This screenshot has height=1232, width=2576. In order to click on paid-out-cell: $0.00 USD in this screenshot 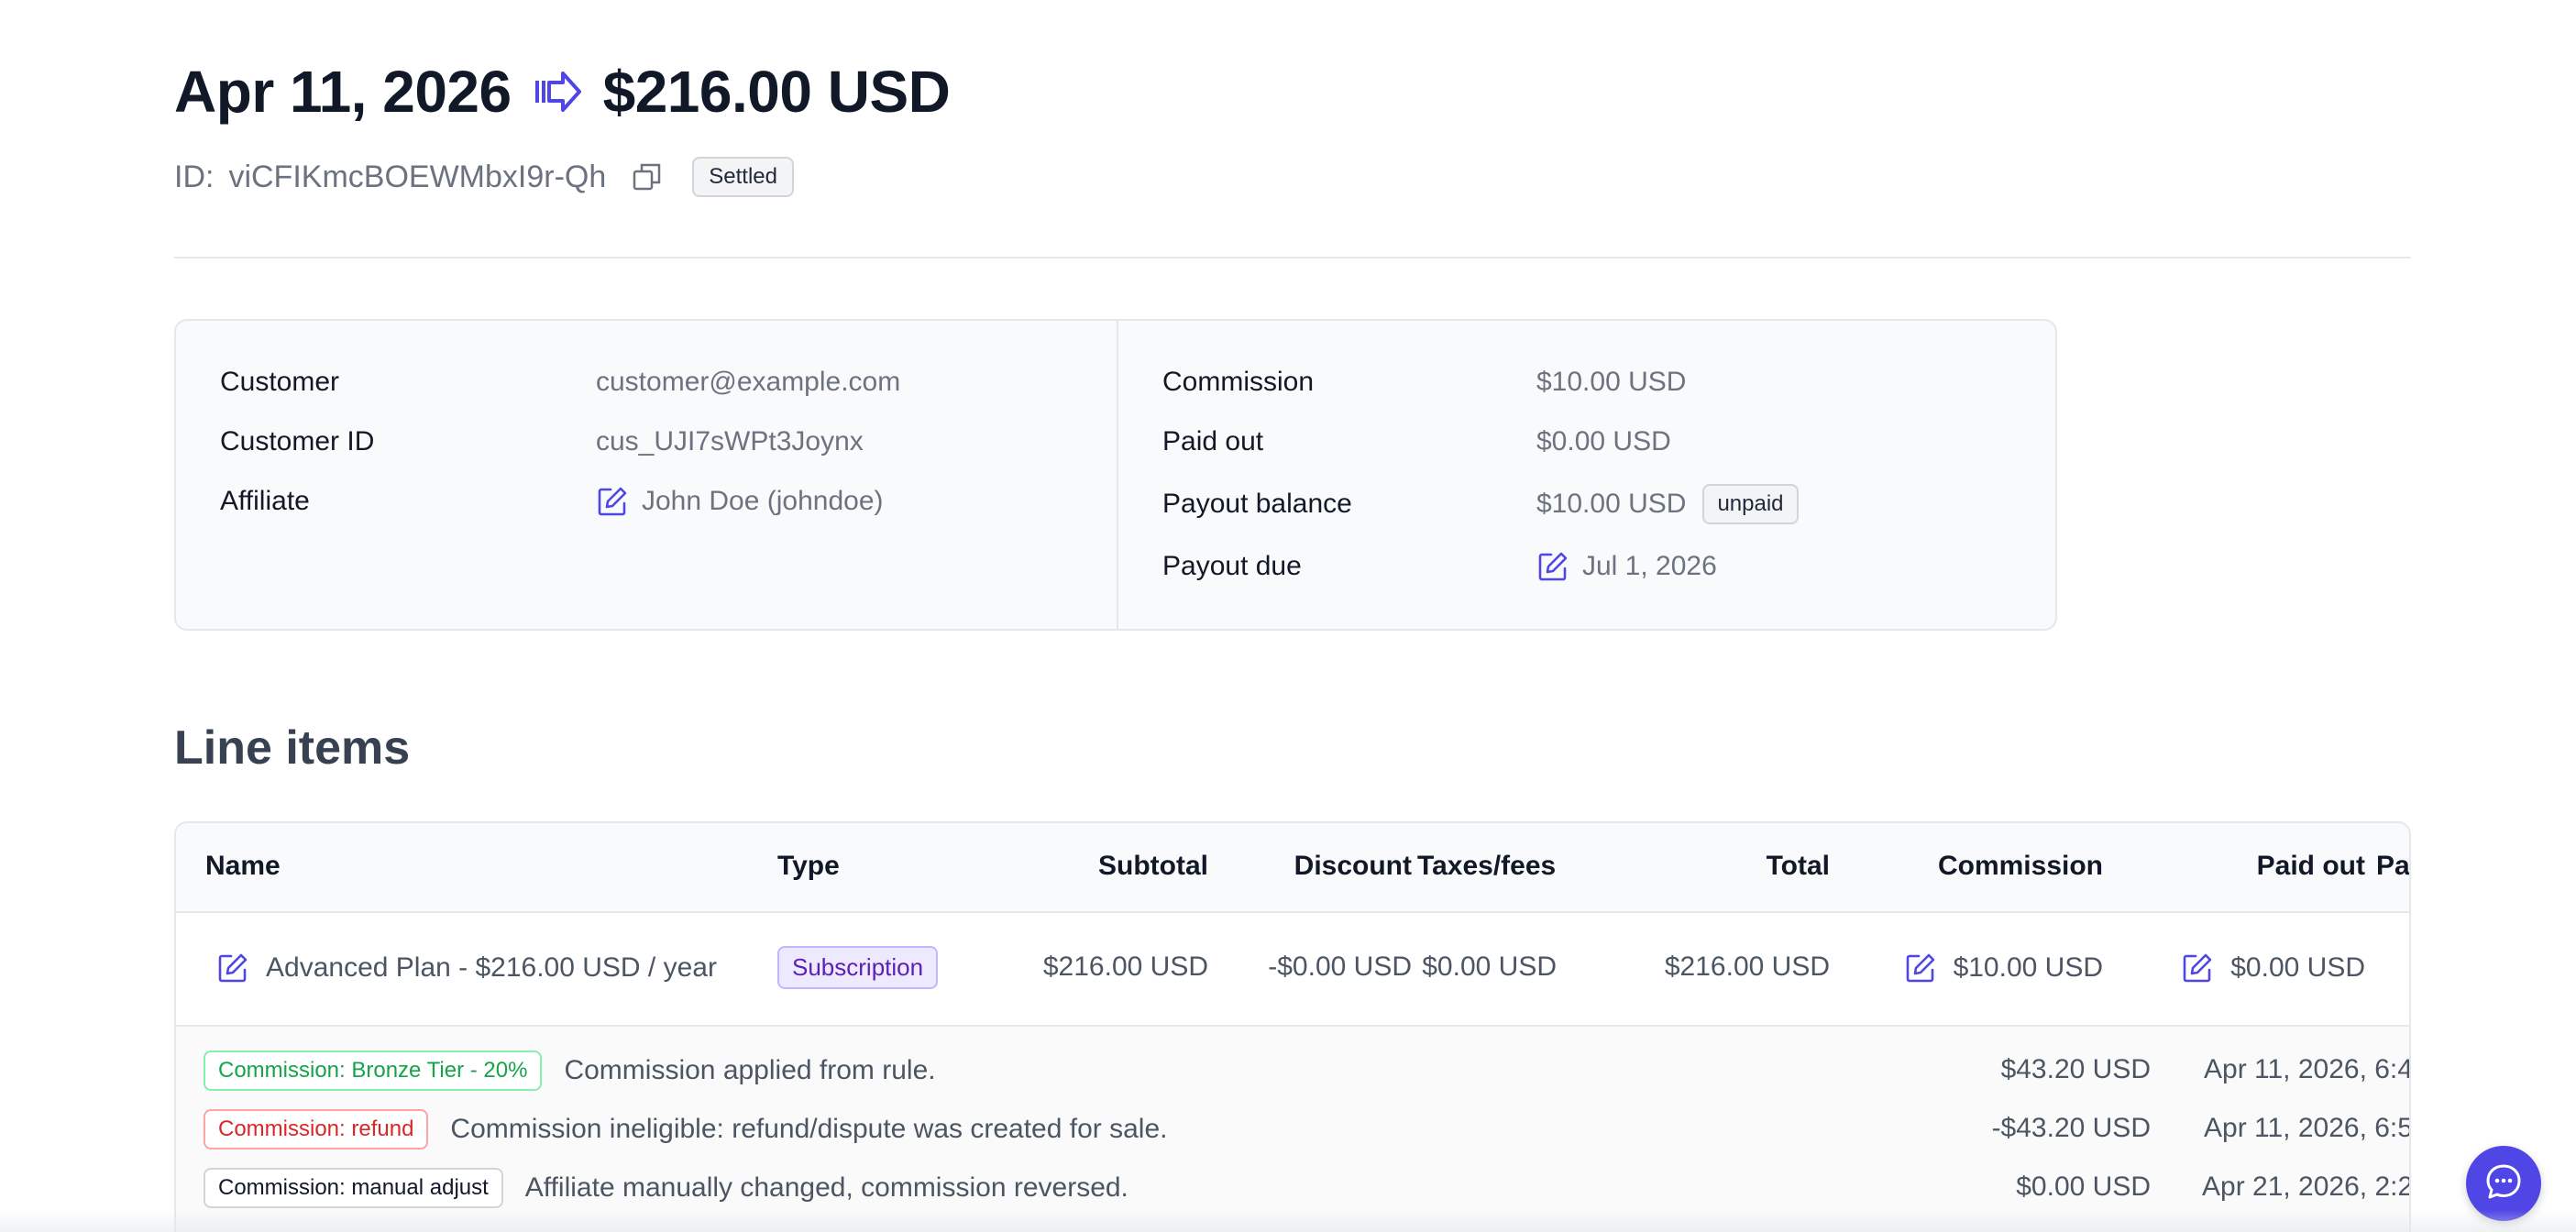, I will do `click(2273, 968)`.